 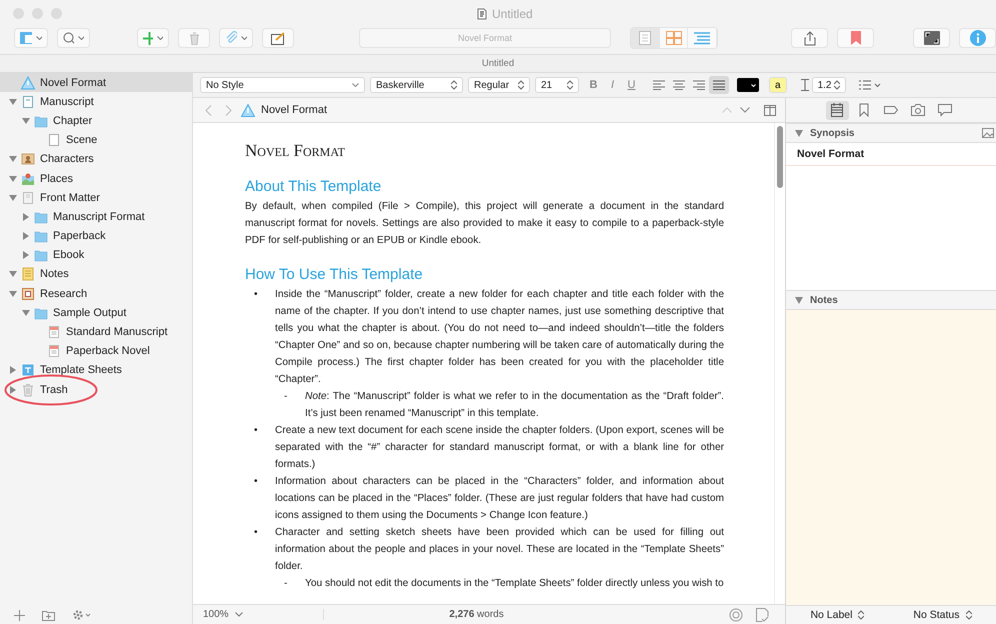 I want to click on notecard-tab, so click(x=837, y=110).